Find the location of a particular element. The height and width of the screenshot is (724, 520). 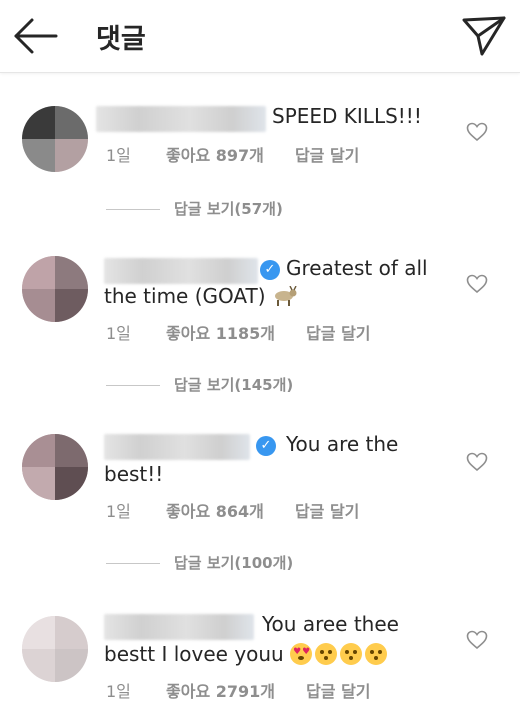

comment-meta: 1일 좋아요 897개 답글 달기 is located at coordinates (232, 154).